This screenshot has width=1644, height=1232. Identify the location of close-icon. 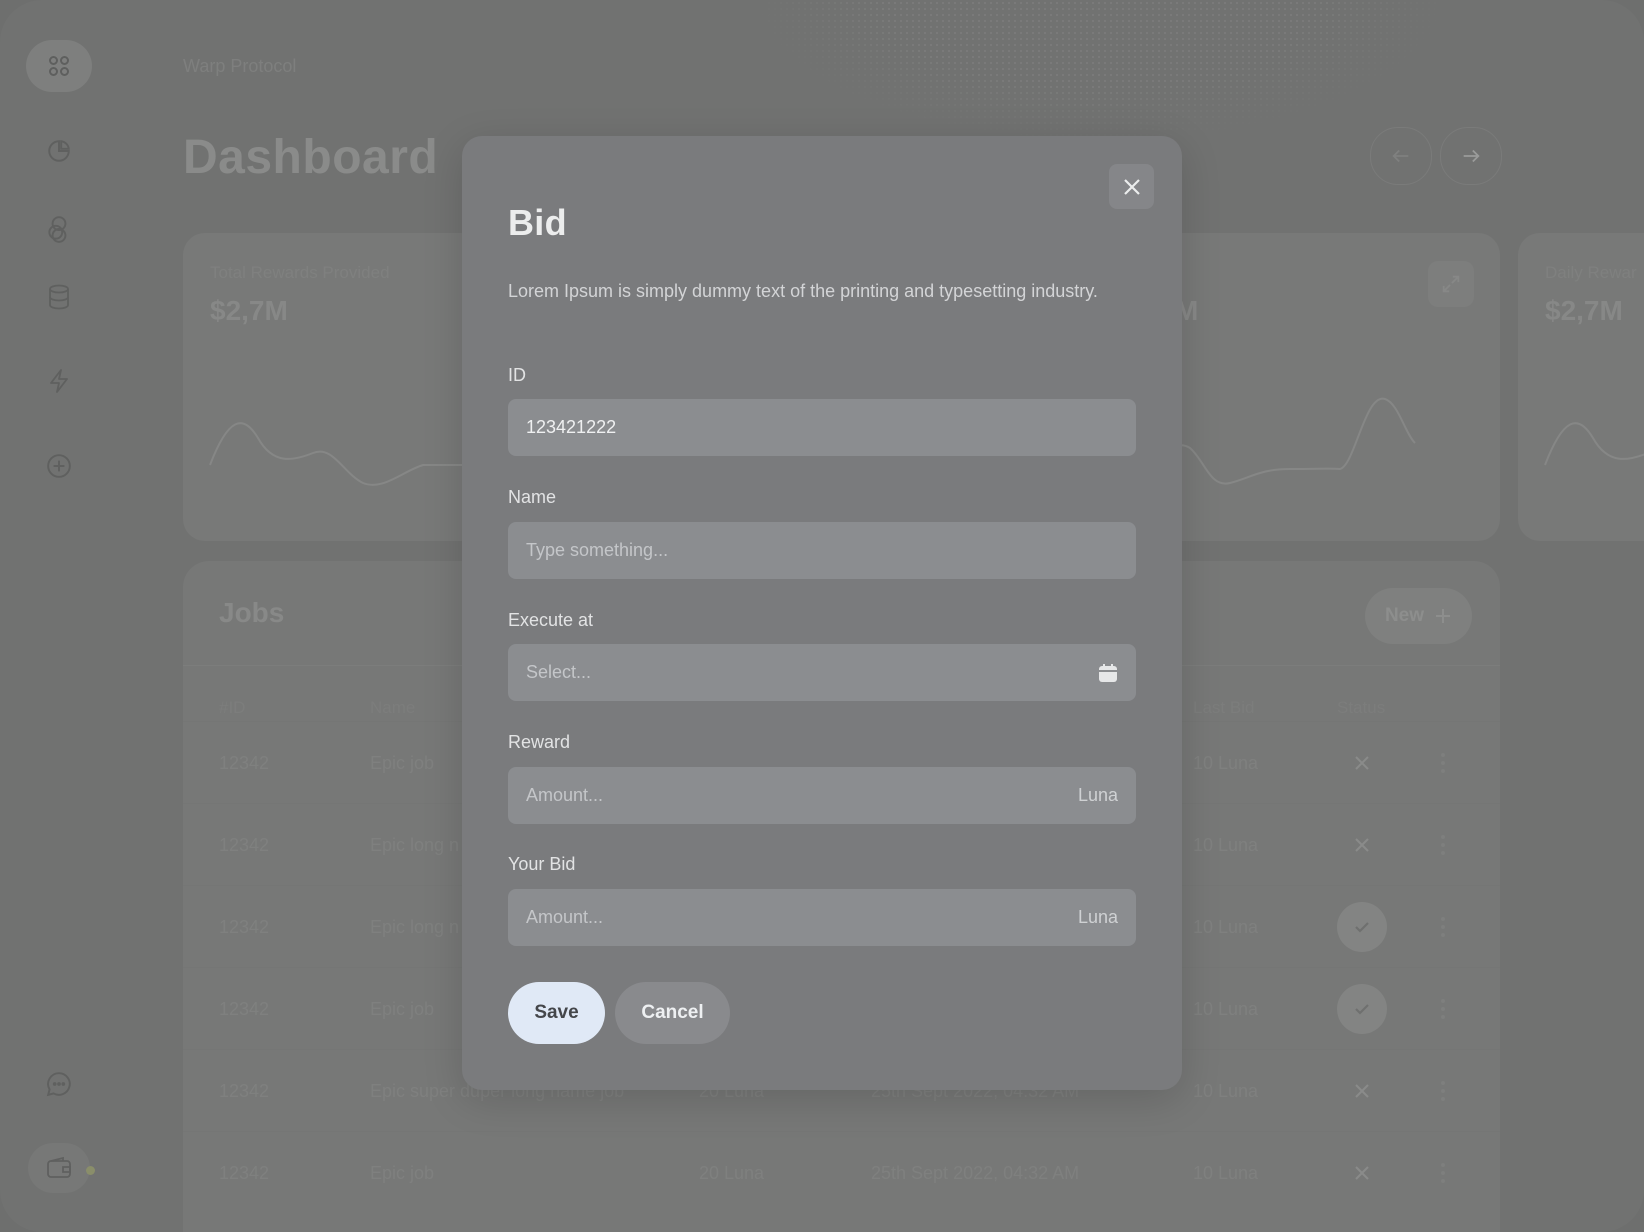
(1131, 186).